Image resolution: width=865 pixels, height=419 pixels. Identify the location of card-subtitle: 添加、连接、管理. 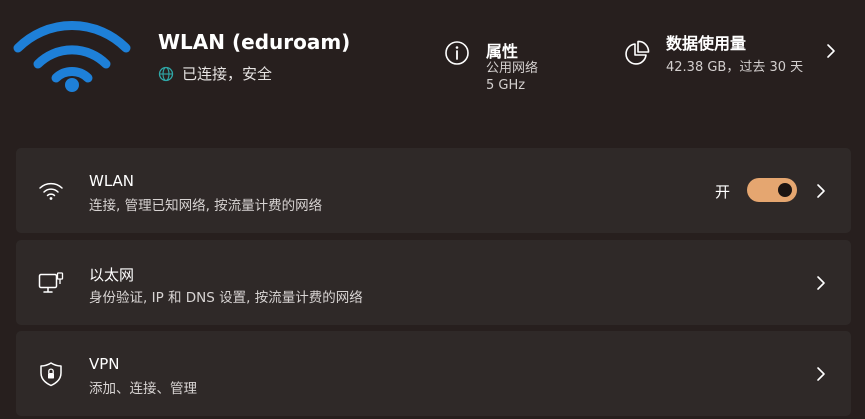
(143, 389).